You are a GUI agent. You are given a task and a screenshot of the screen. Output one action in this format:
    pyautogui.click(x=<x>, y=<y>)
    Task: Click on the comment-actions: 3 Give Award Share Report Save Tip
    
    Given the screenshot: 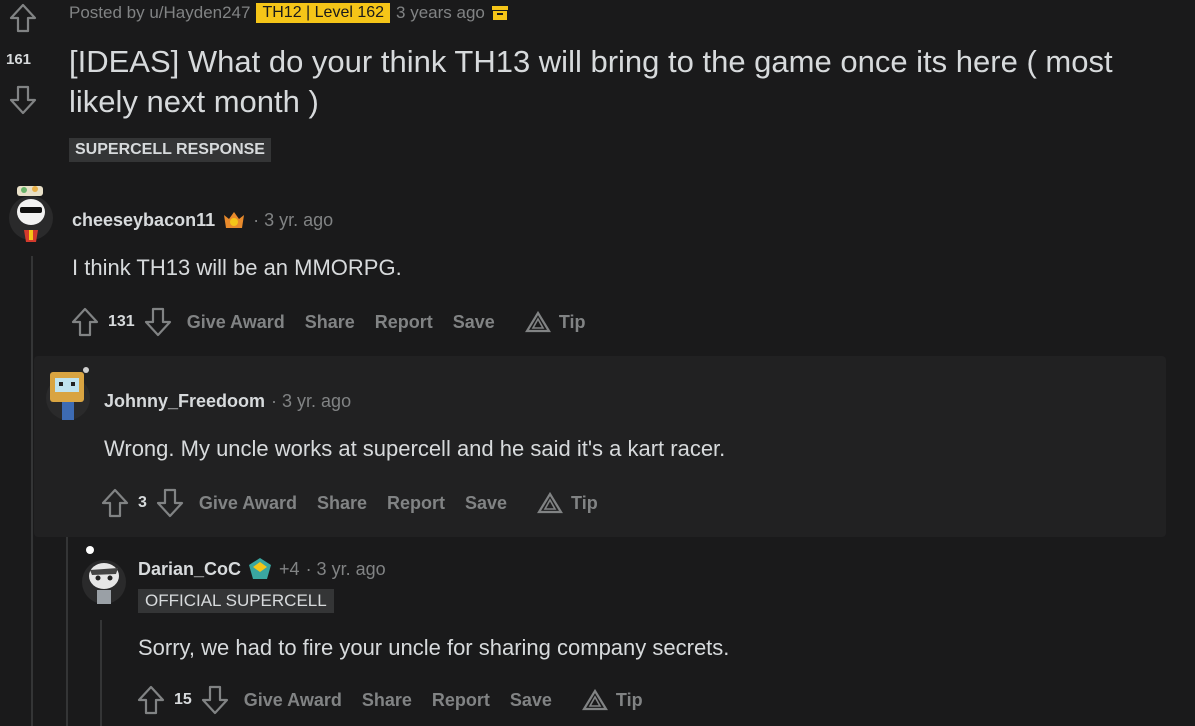 What is the action you would take?
    pyautogui.click(x=349, y=503)
    